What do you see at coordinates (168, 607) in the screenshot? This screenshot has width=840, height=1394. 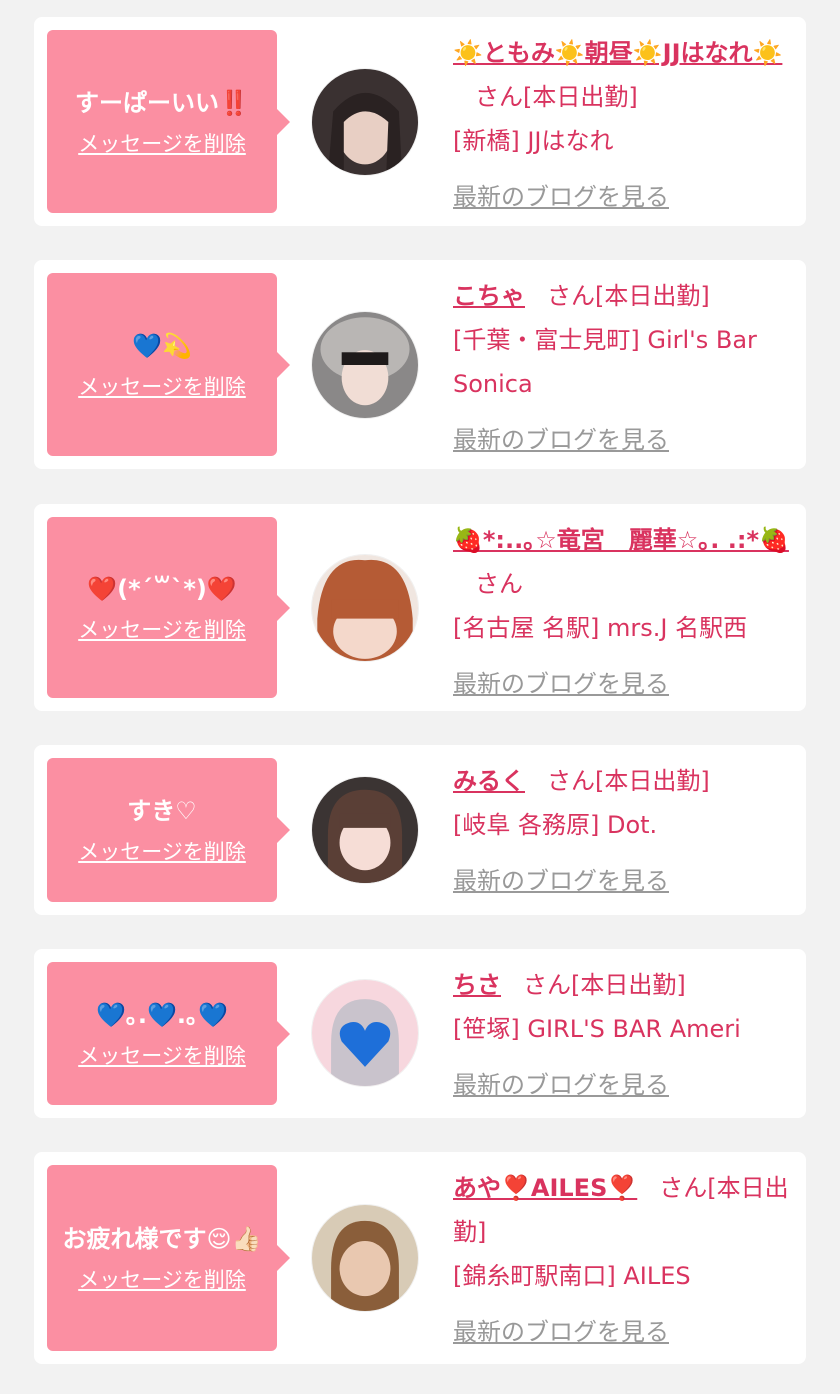 I see `message-bubble: ❤️(*´꒳`*)❤️ メッセージを削除` at bounding box center [168, 607].